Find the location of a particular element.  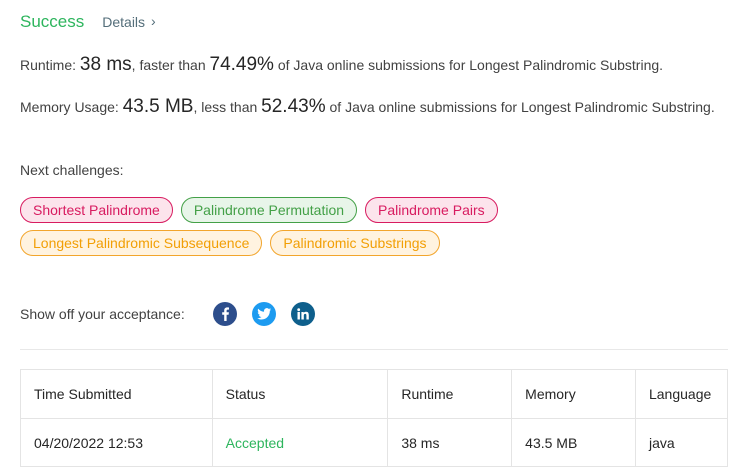

result-header: Success Details › is located at coordinates (88, 22).